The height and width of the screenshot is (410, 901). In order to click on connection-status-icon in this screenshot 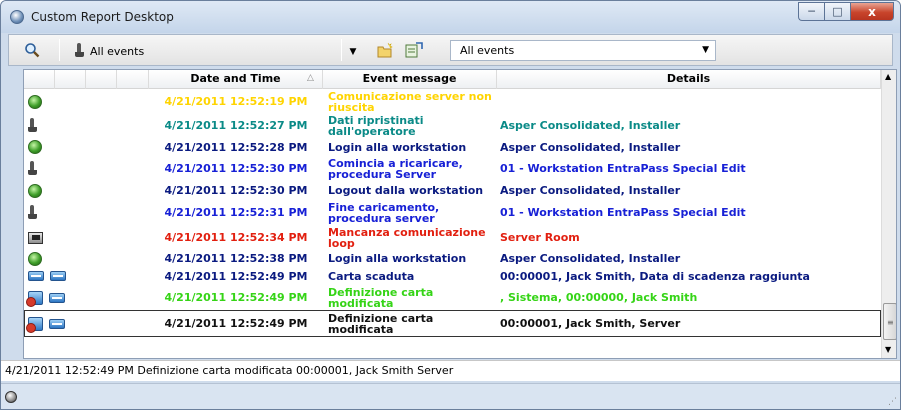, I will do `click(11, 397)`.